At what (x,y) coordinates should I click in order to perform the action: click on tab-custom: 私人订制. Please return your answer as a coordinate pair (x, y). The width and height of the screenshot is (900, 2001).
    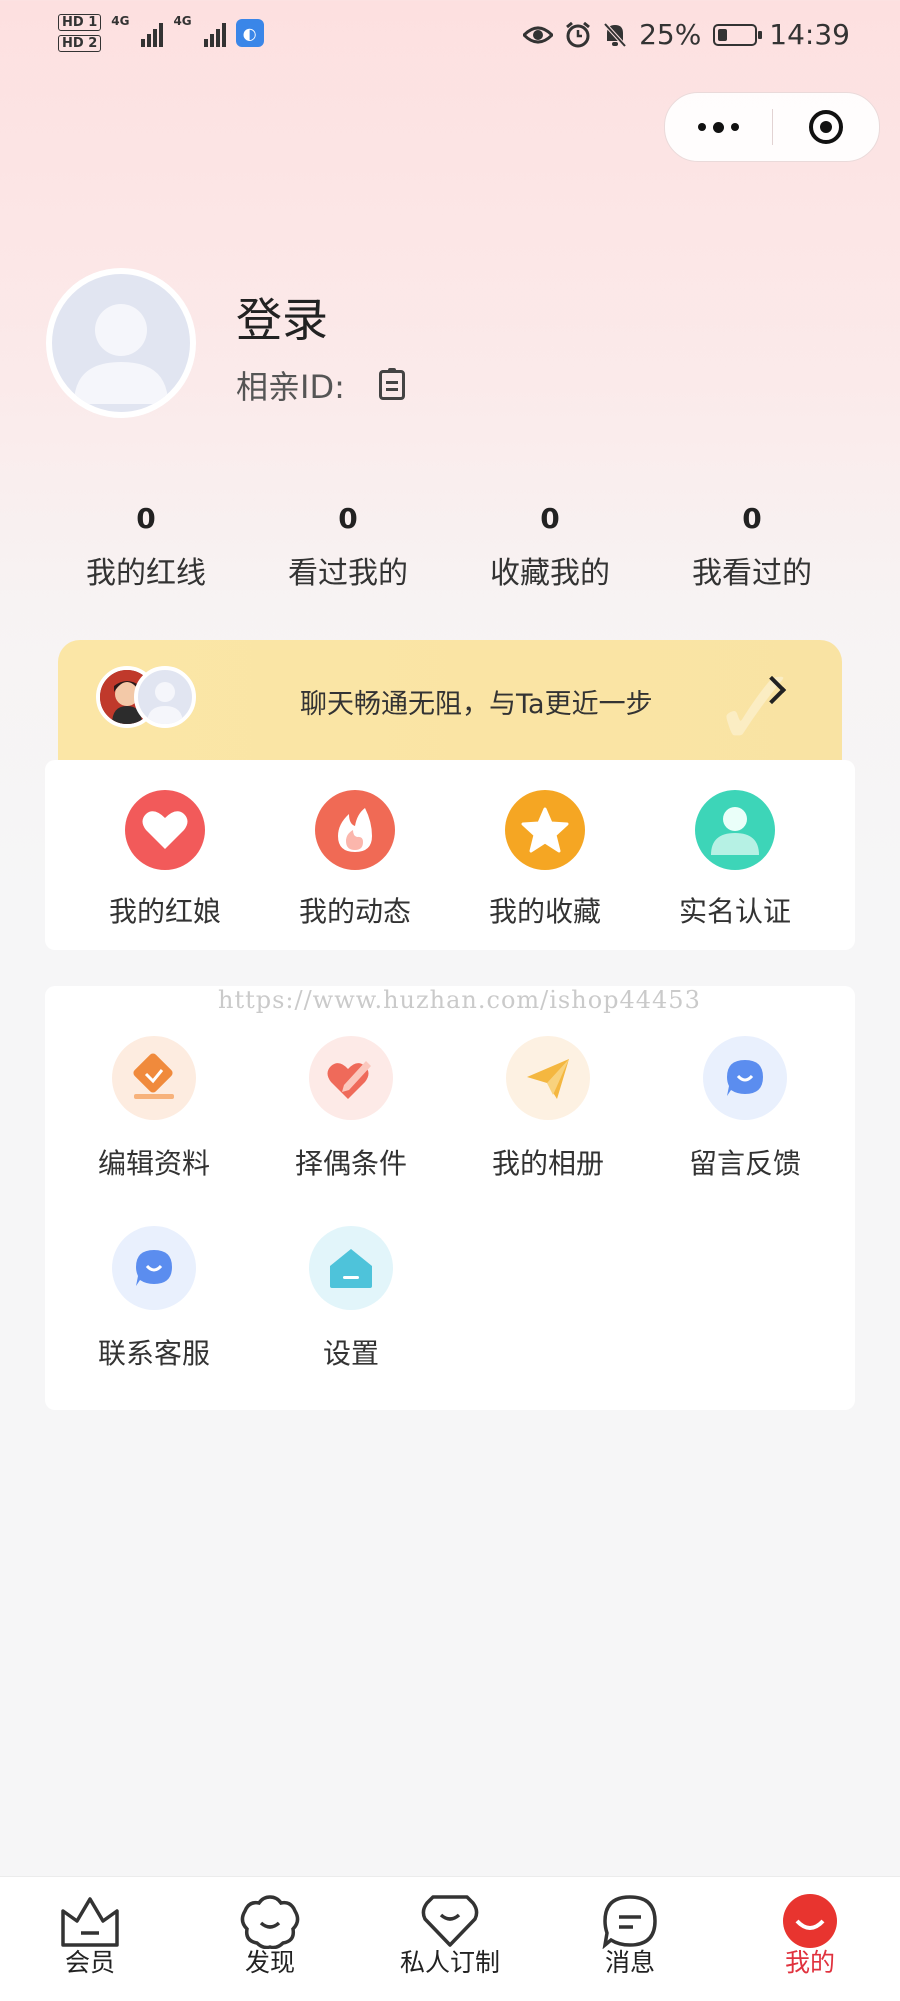
    Looking at the image, I should click on (450, 1939).